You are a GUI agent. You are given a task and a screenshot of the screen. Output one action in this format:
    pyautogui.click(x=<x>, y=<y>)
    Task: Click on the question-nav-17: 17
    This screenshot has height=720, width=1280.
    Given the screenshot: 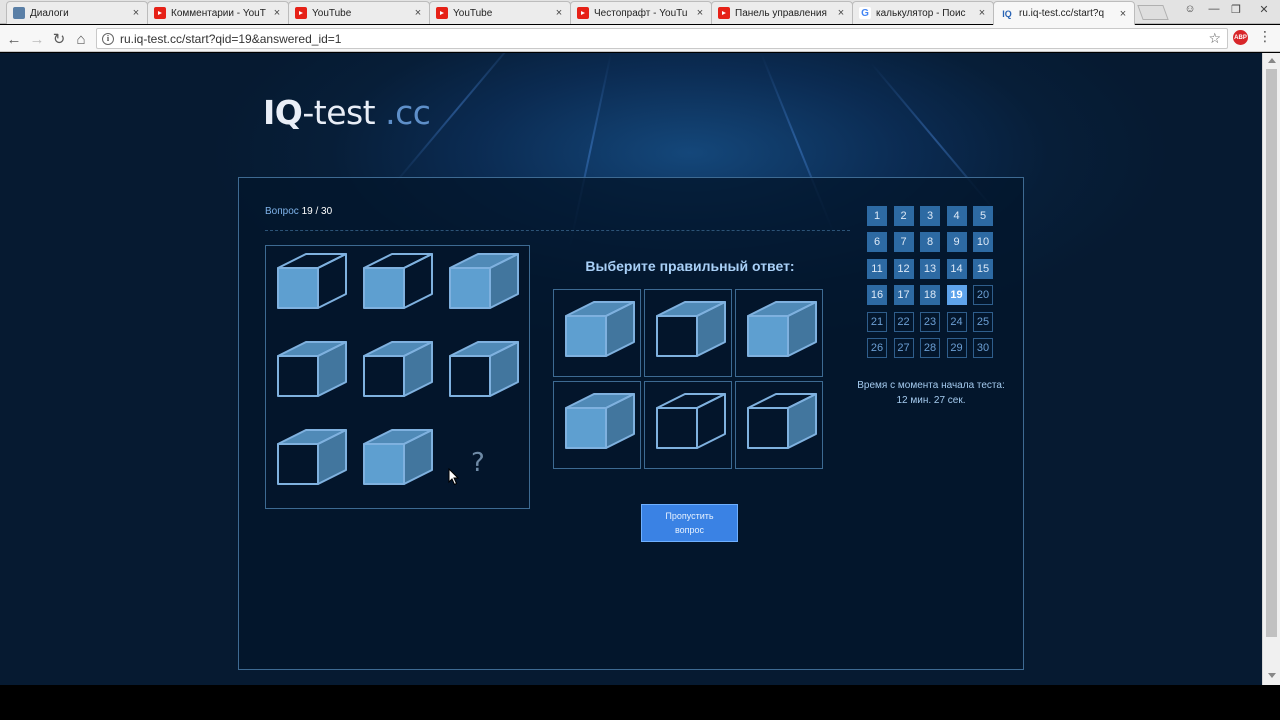 What is the action you would take?
    pyautogui.click(x=903, y=295)
    